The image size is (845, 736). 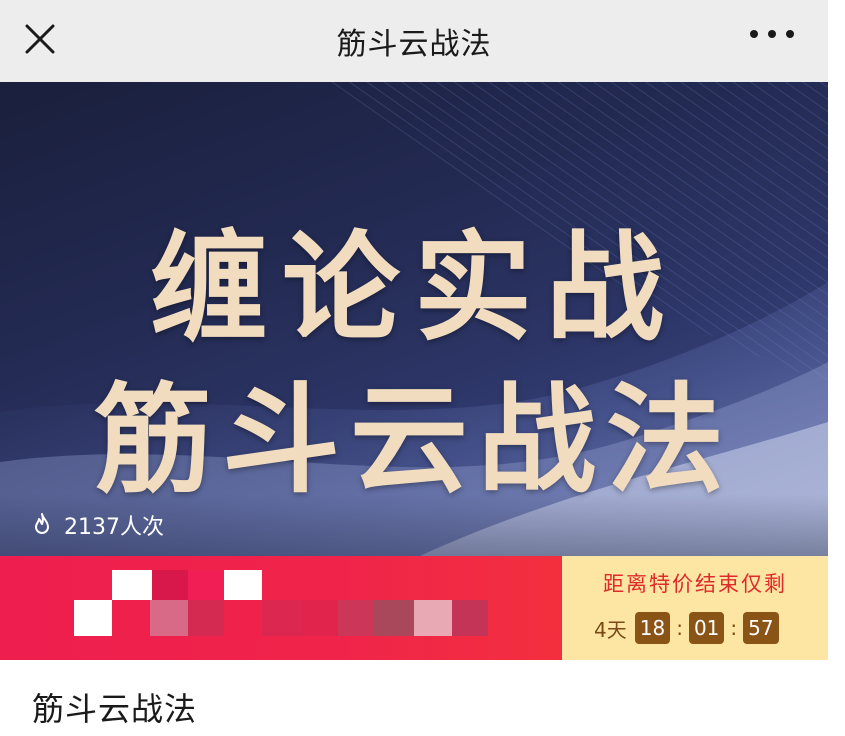 I want to click on countdown-minutes: 01, so click(x=706, y=628).